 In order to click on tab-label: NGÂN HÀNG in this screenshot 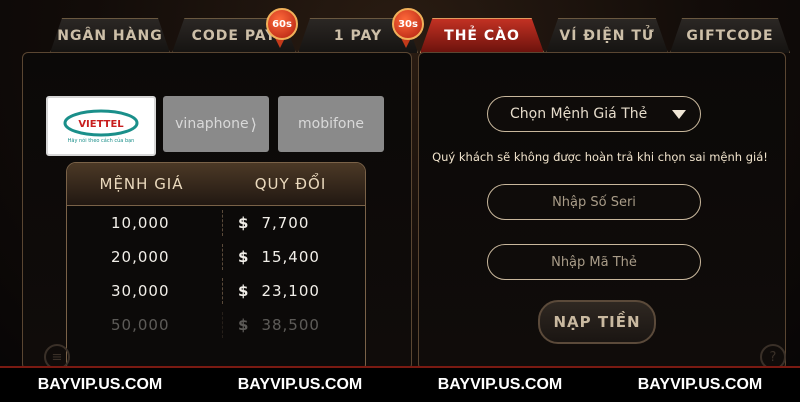, I will do `click(110, 36)`.